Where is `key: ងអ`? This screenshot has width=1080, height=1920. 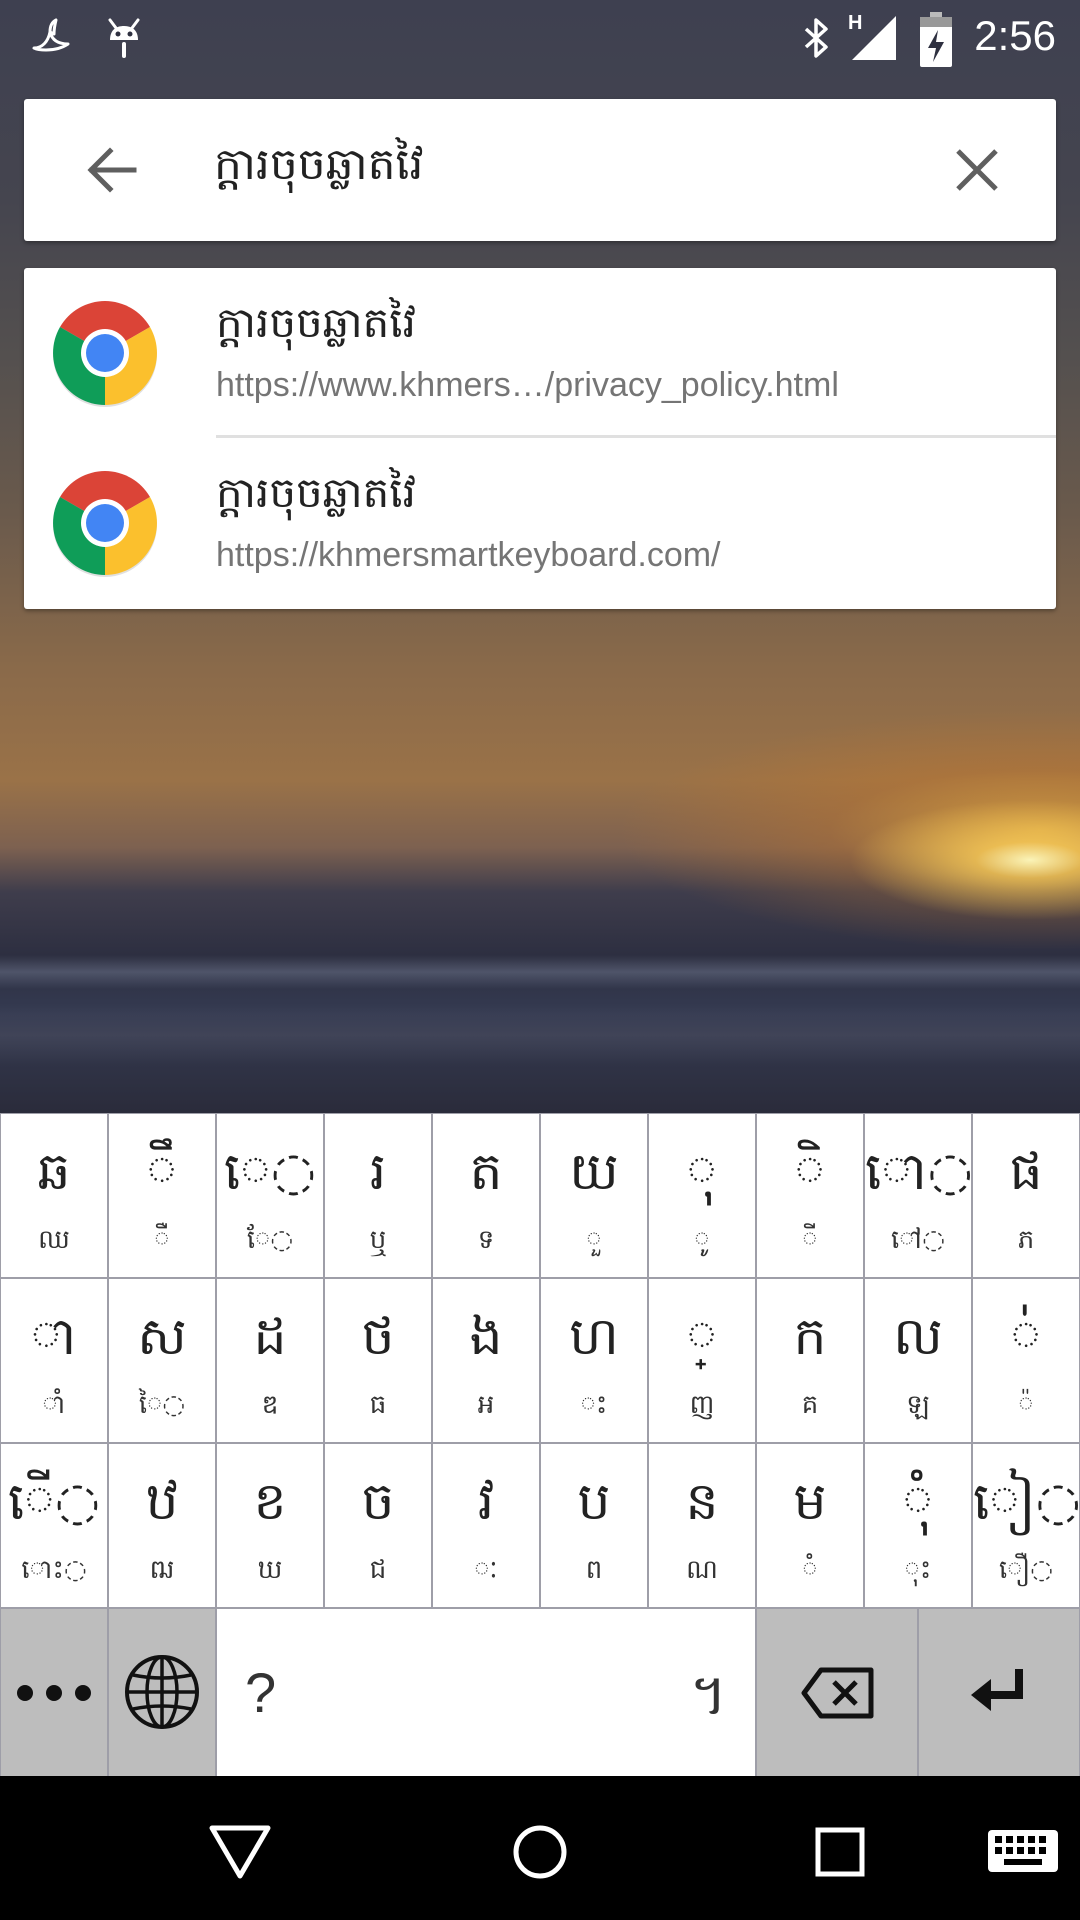 key: ងអ is located at coordinates (486, 1360).